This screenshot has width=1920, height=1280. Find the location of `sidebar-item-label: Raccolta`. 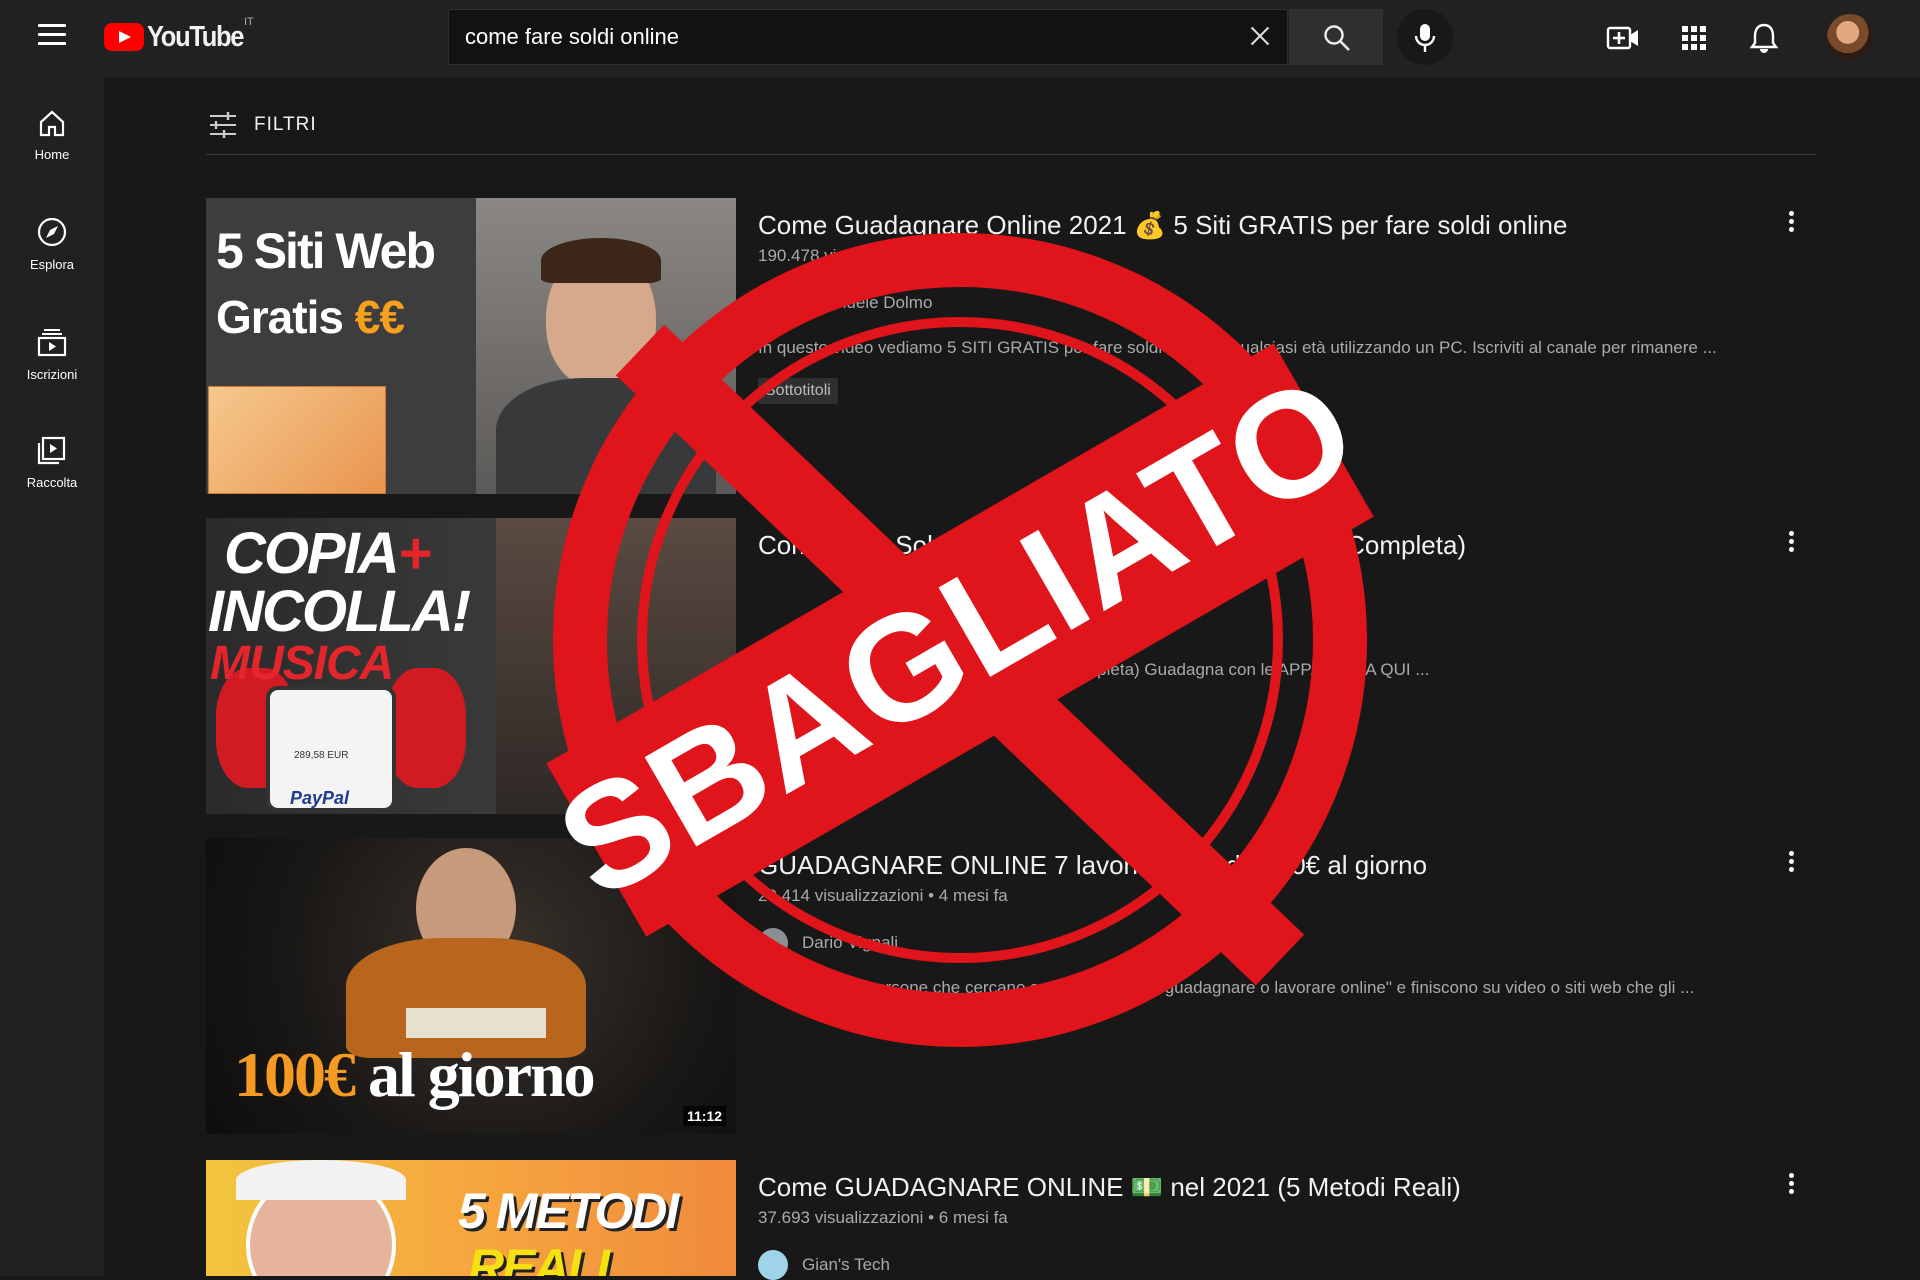

sidebar-item-label: Raccolta is located at coordinates (52, 482).